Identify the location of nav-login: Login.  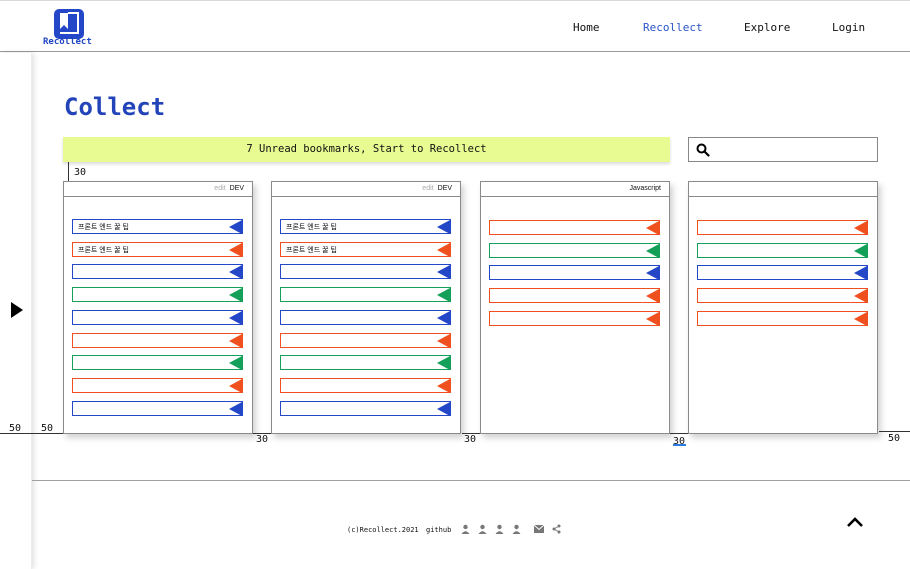
(848, 27).